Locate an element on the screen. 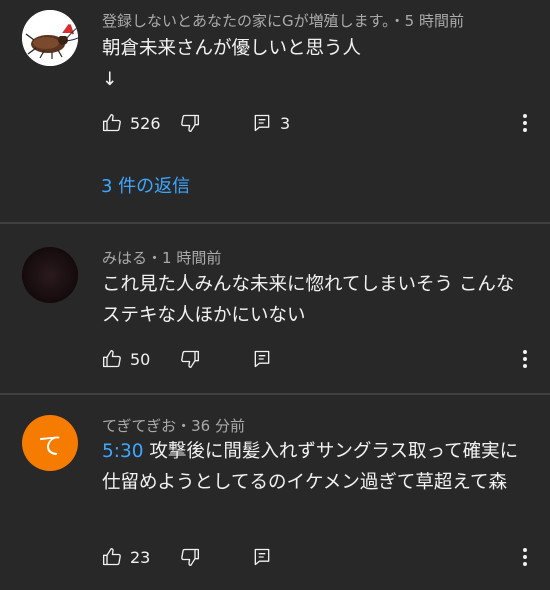  comment-author: みはる is located at coordinates (124, 258).